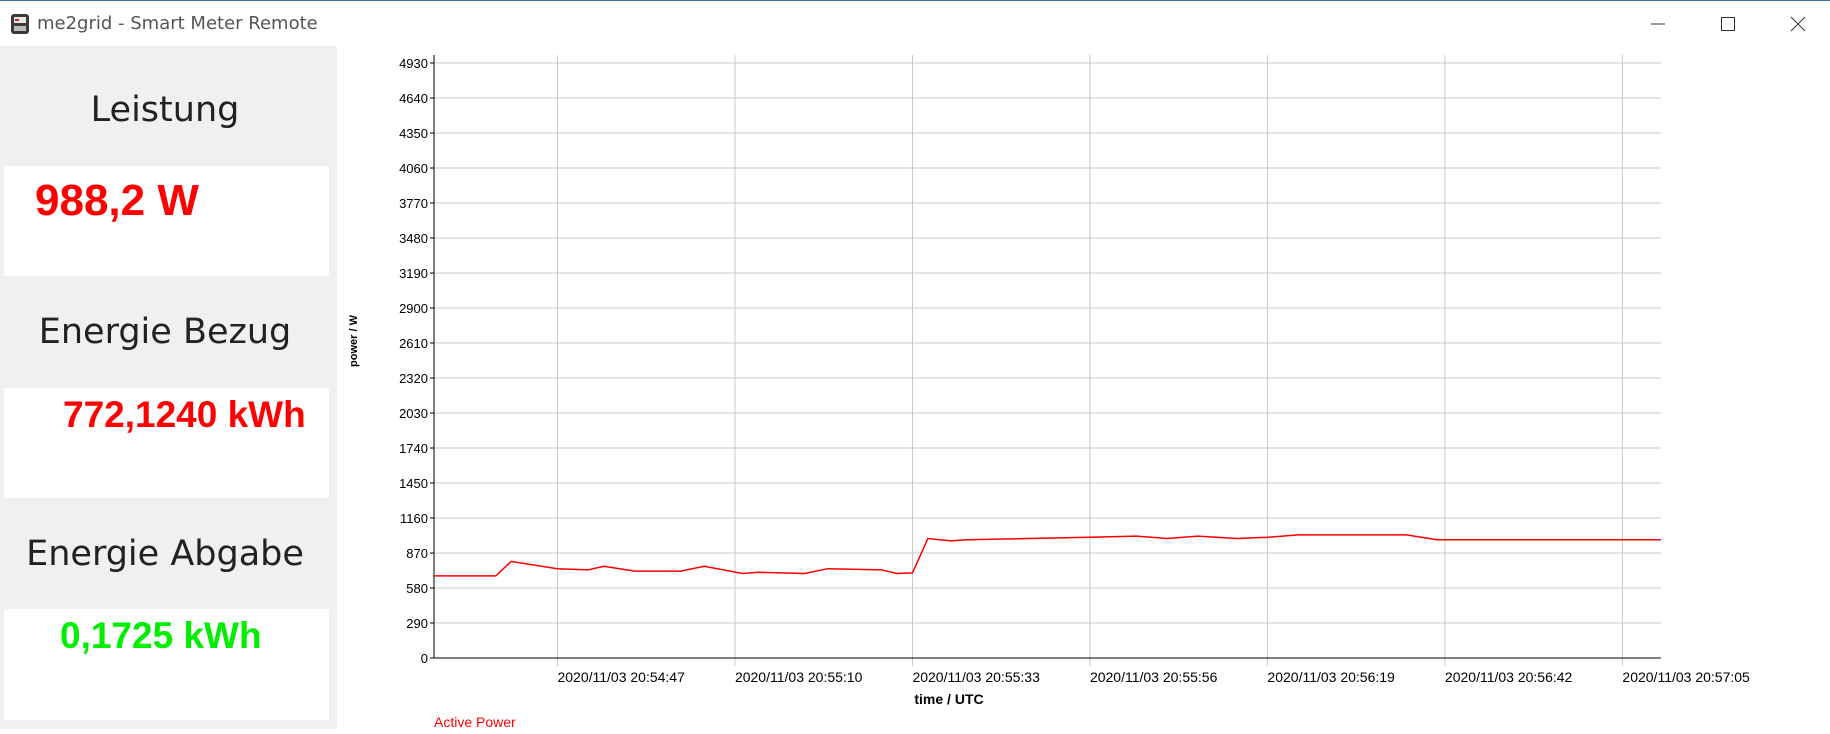  Describe the element at coordinates (413, 483) in the screenshot. I see `y-tick-label: 1450` at that location.